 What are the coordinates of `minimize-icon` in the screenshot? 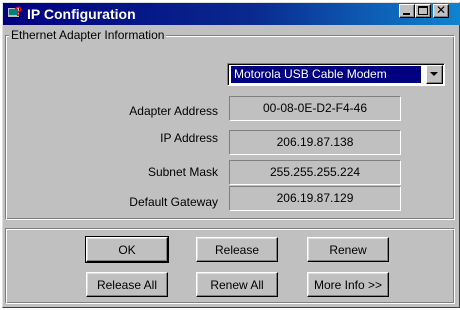 It's located at (406, 14).